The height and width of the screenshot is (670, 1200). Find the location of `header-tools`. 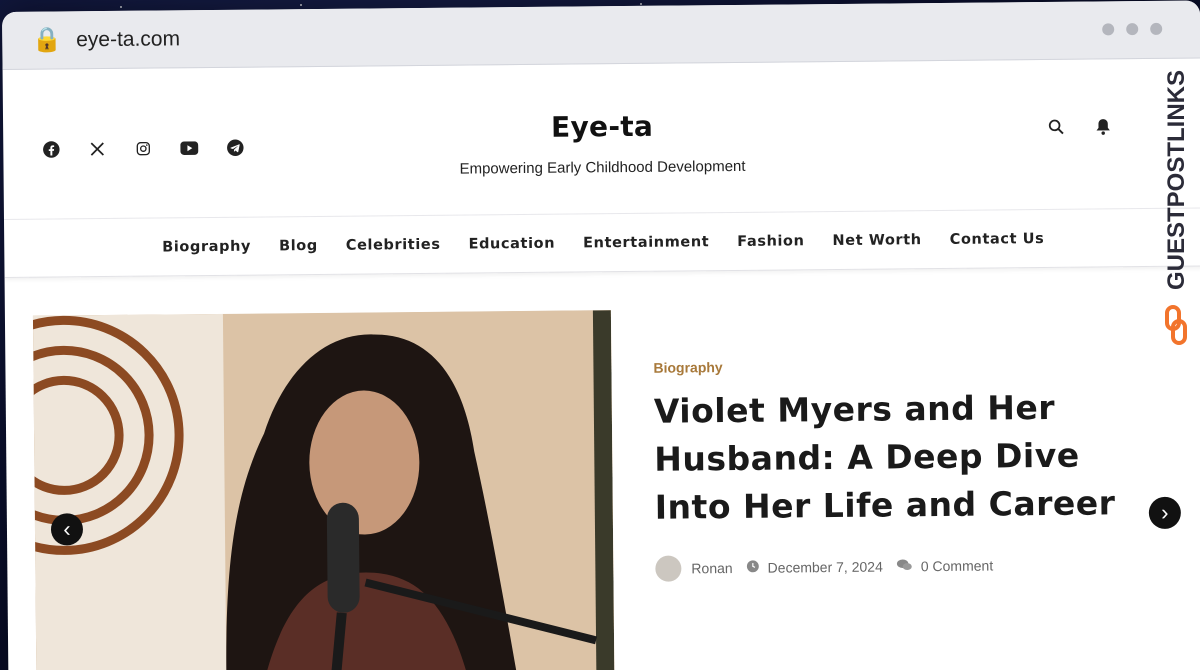

header-tools is located at coordinates (1079, 129).